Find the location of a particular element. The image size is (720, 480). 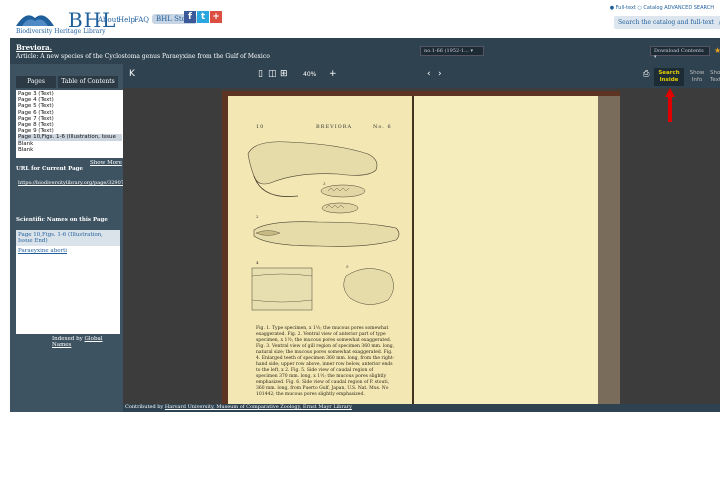

collapse-sidebar-button: K is located at coordinates (132, 74).